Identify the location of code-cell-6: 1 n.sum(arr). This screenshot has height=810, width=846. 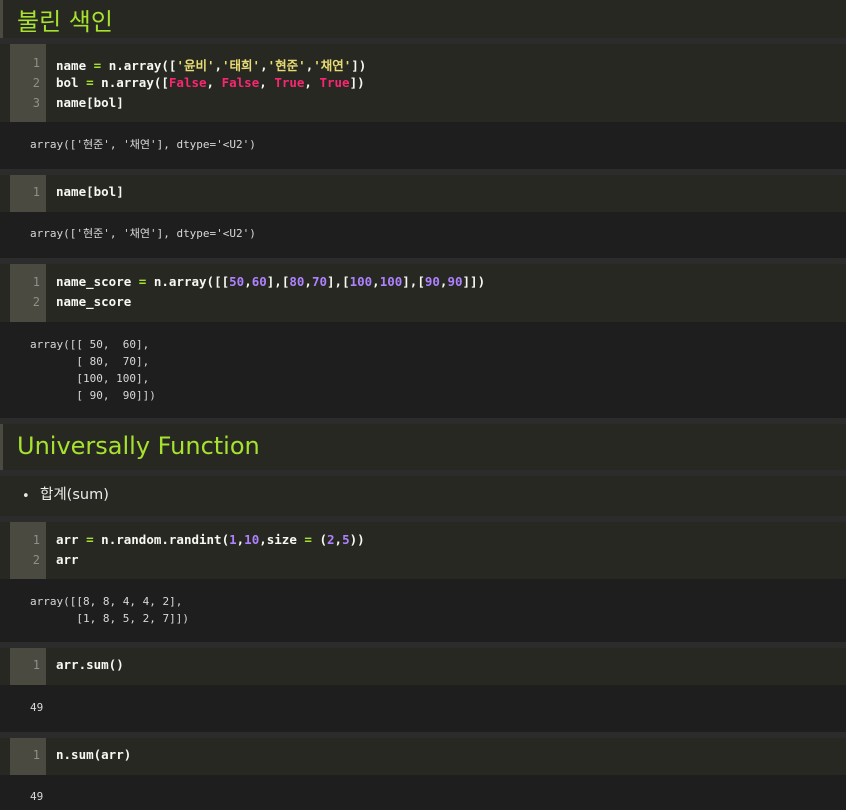
(423, 756).